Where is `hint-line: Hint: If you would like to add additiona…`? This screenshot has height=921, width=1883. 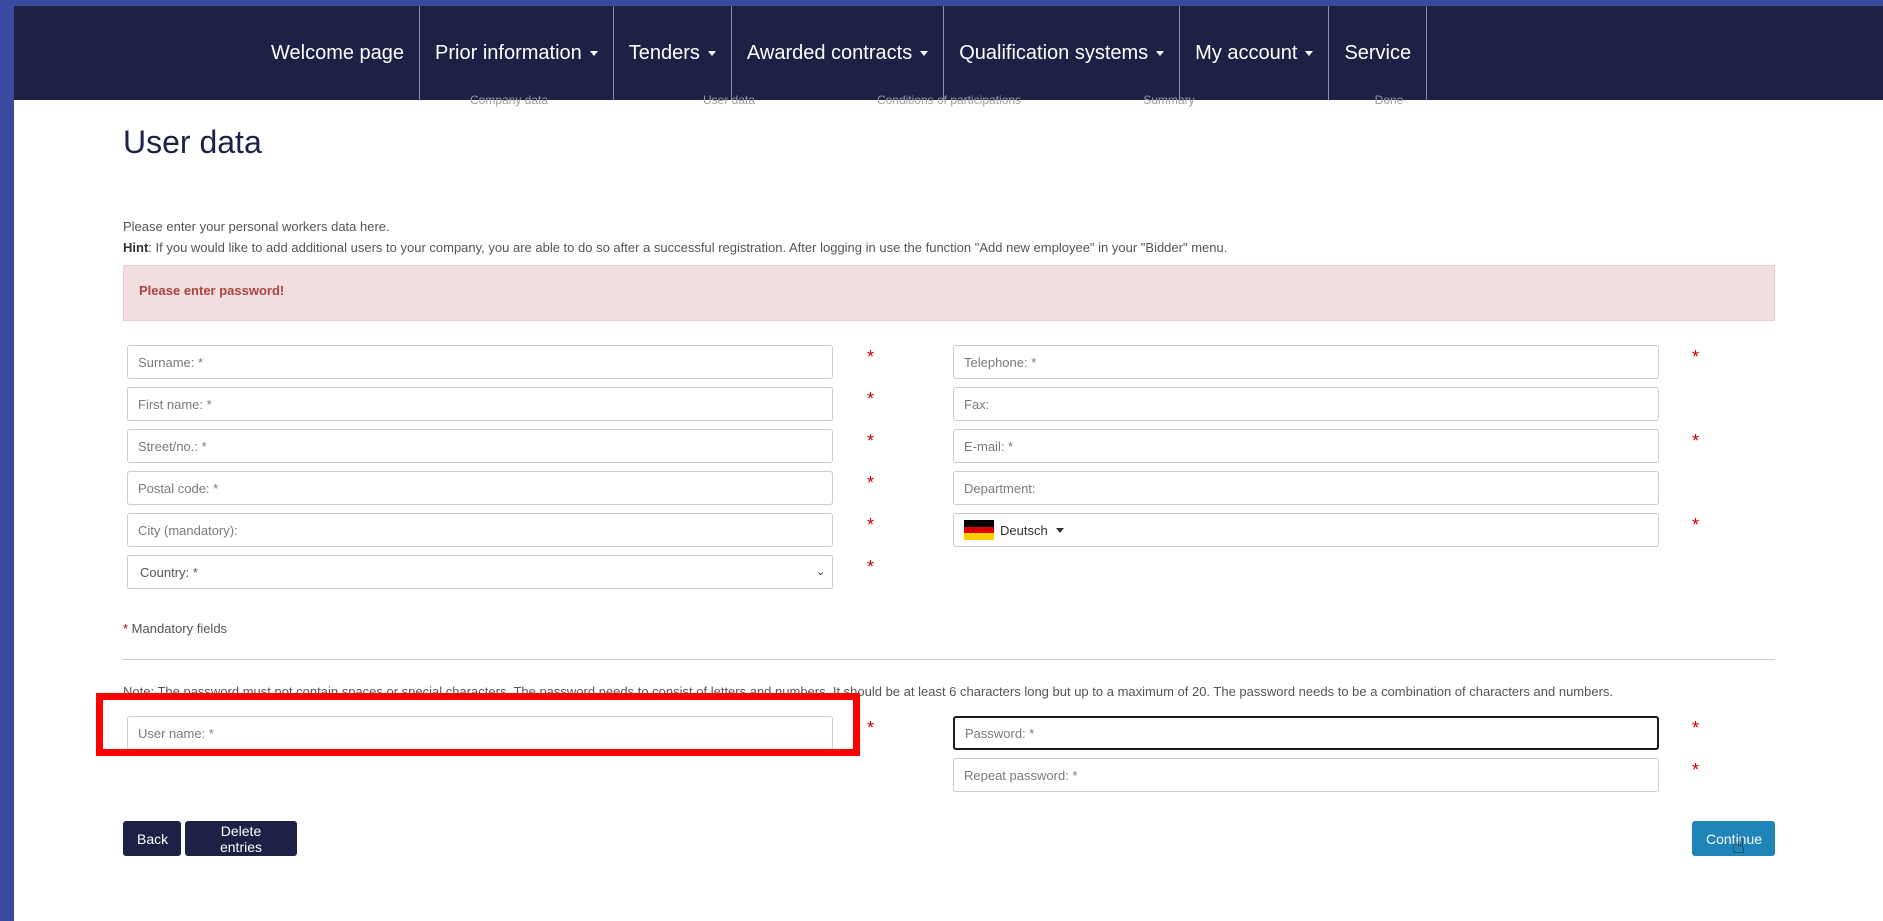
hint-line: Hint: If you would like to add additiona… is located at coordinates (675, 247).